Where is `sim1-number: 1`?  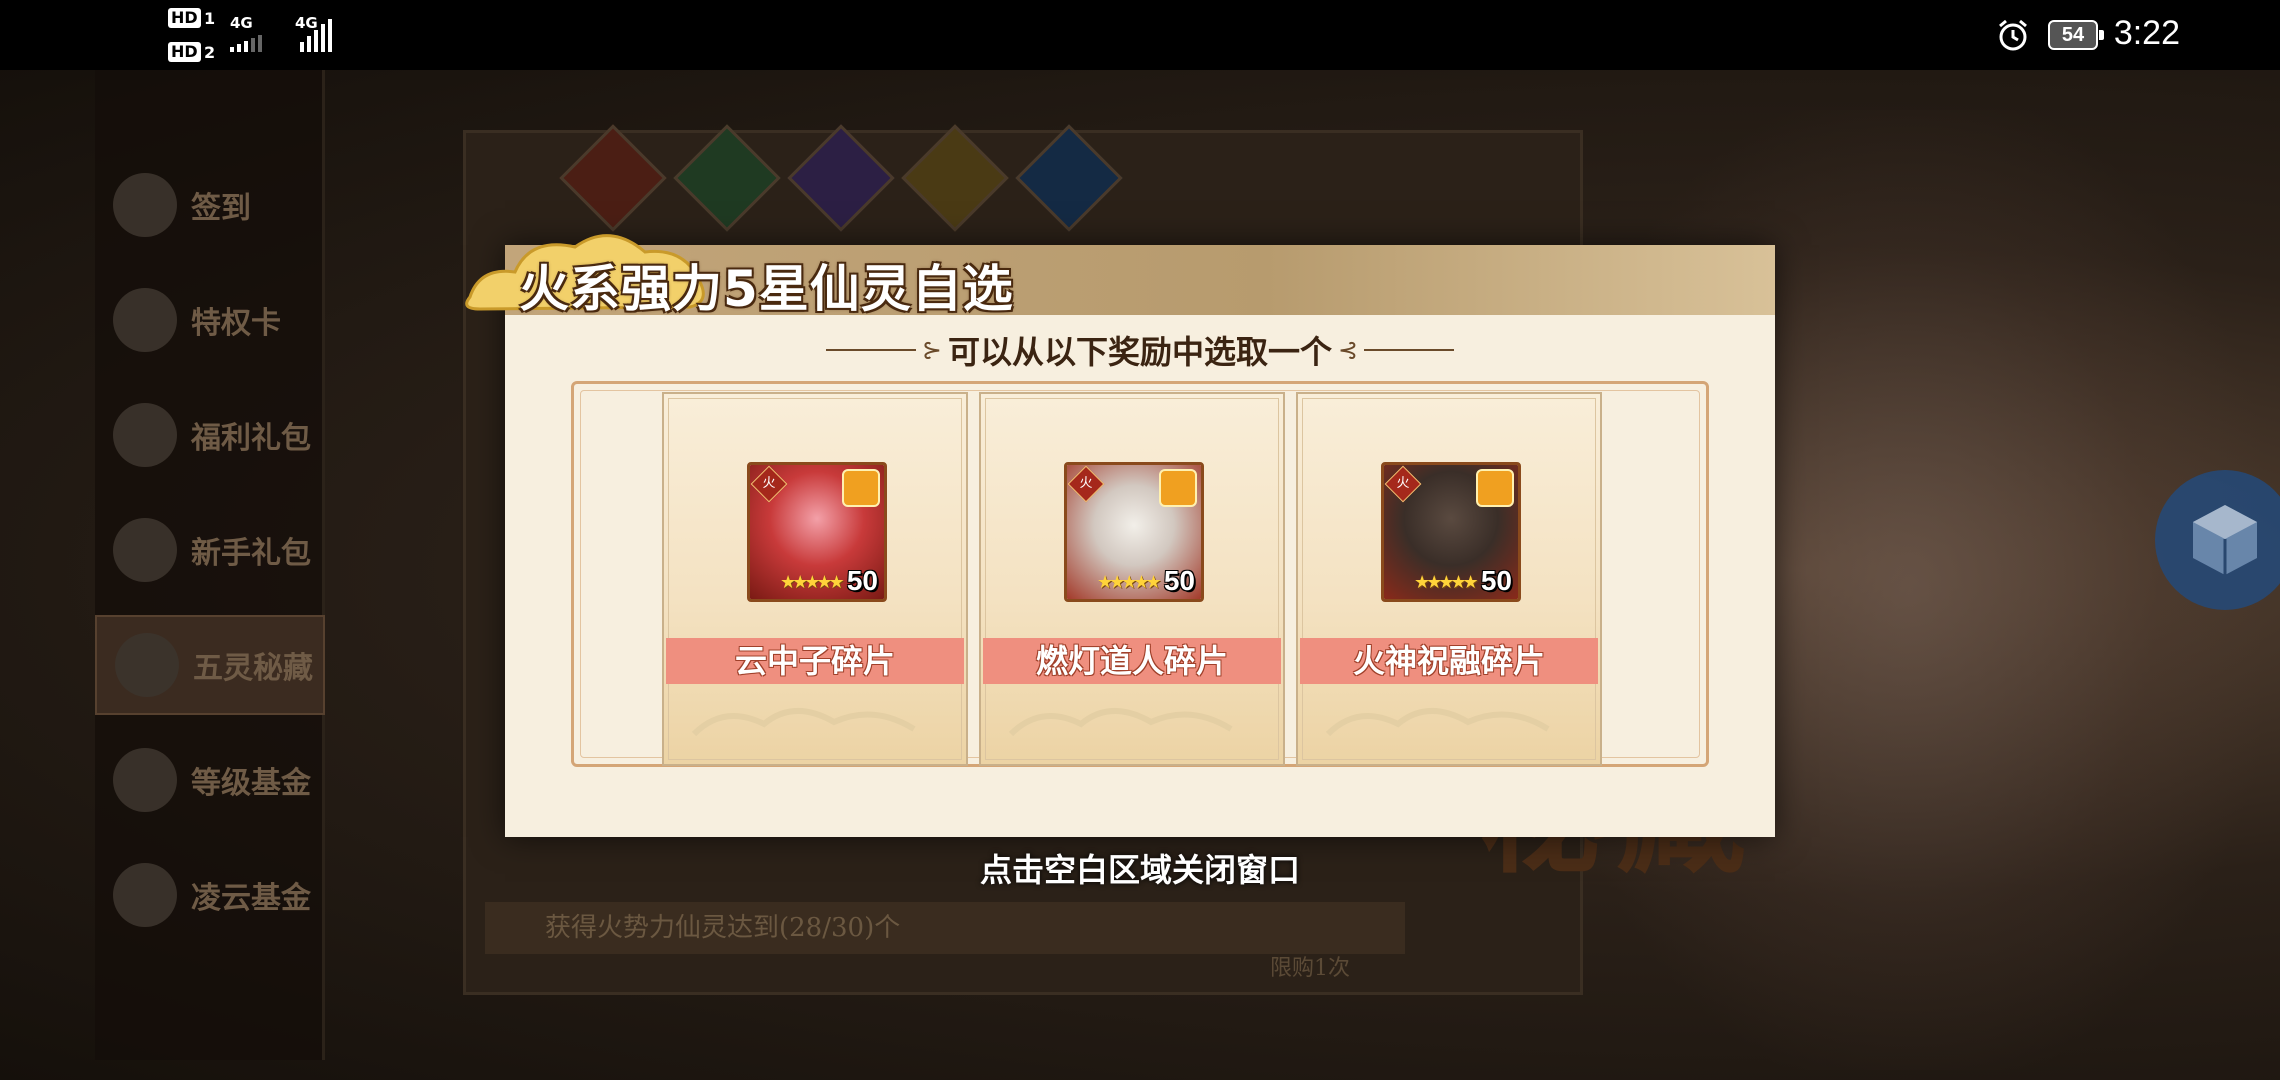
sim1-number: 1 is located at coordinates (210, 18).